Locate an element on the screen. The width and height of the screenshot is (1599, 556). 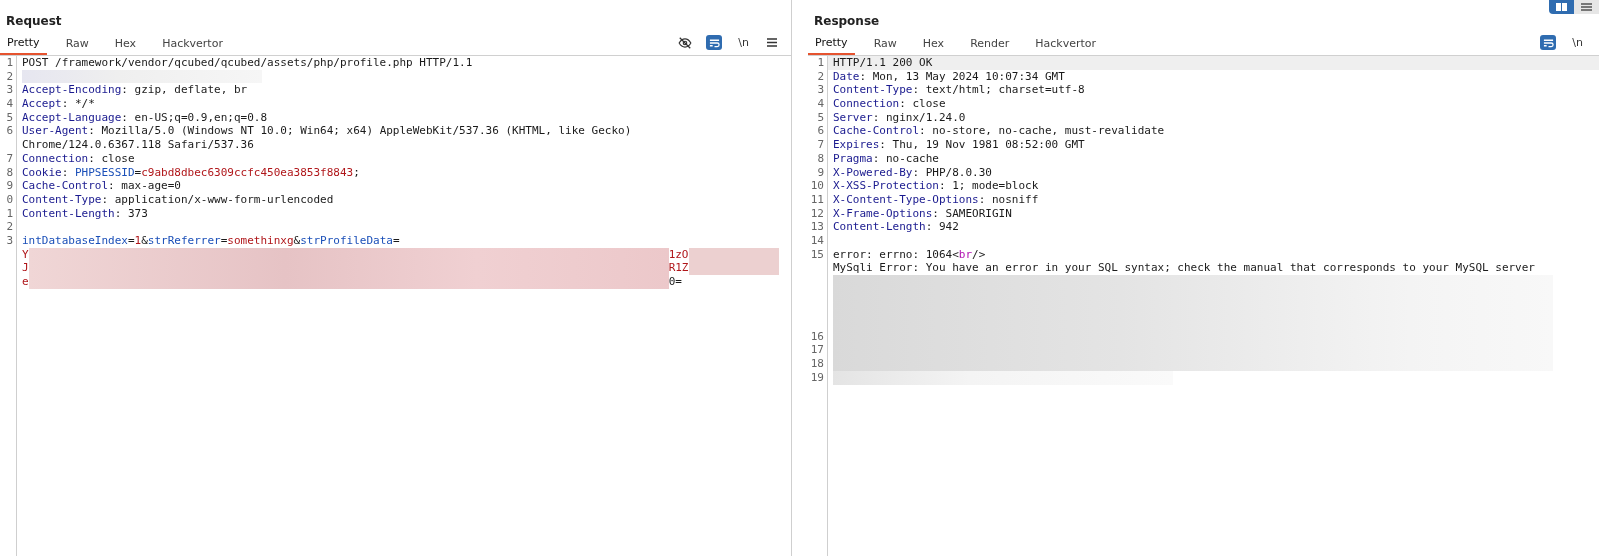
code-text: POST /framework/vendor/qcubed/qcubed/assets/php/profile.php HTTP/1.1 is located at coordinates (247, 63).